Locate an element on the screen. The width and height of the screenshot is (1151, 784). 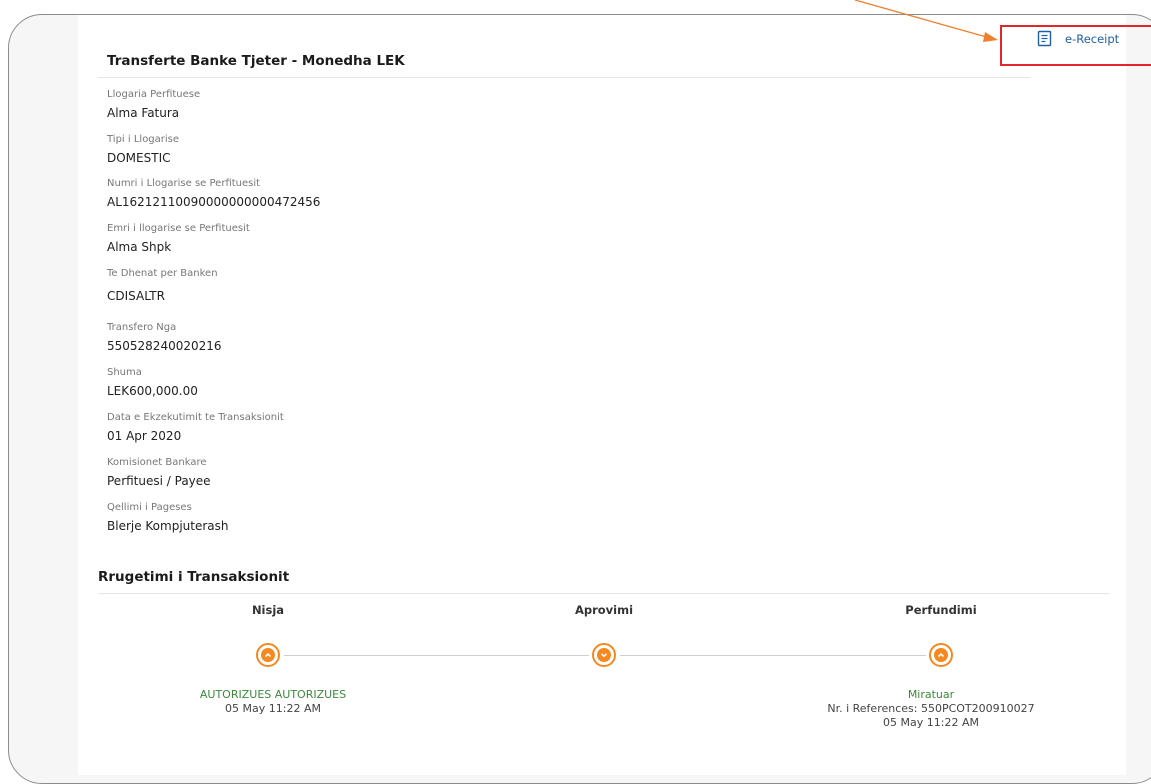
field-label: Te Dhenat per Banken is located at coordinates (162, 273).